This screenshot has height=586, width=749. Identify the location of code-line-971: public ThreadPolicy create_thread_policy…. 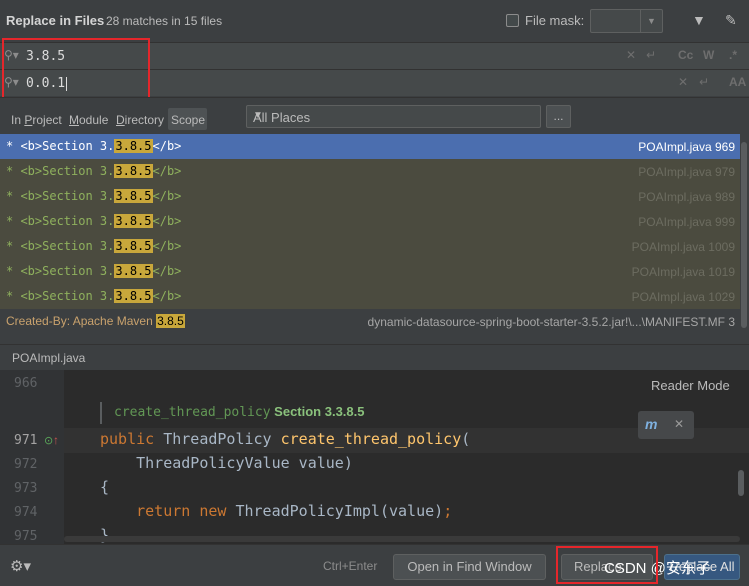
(285, 439).